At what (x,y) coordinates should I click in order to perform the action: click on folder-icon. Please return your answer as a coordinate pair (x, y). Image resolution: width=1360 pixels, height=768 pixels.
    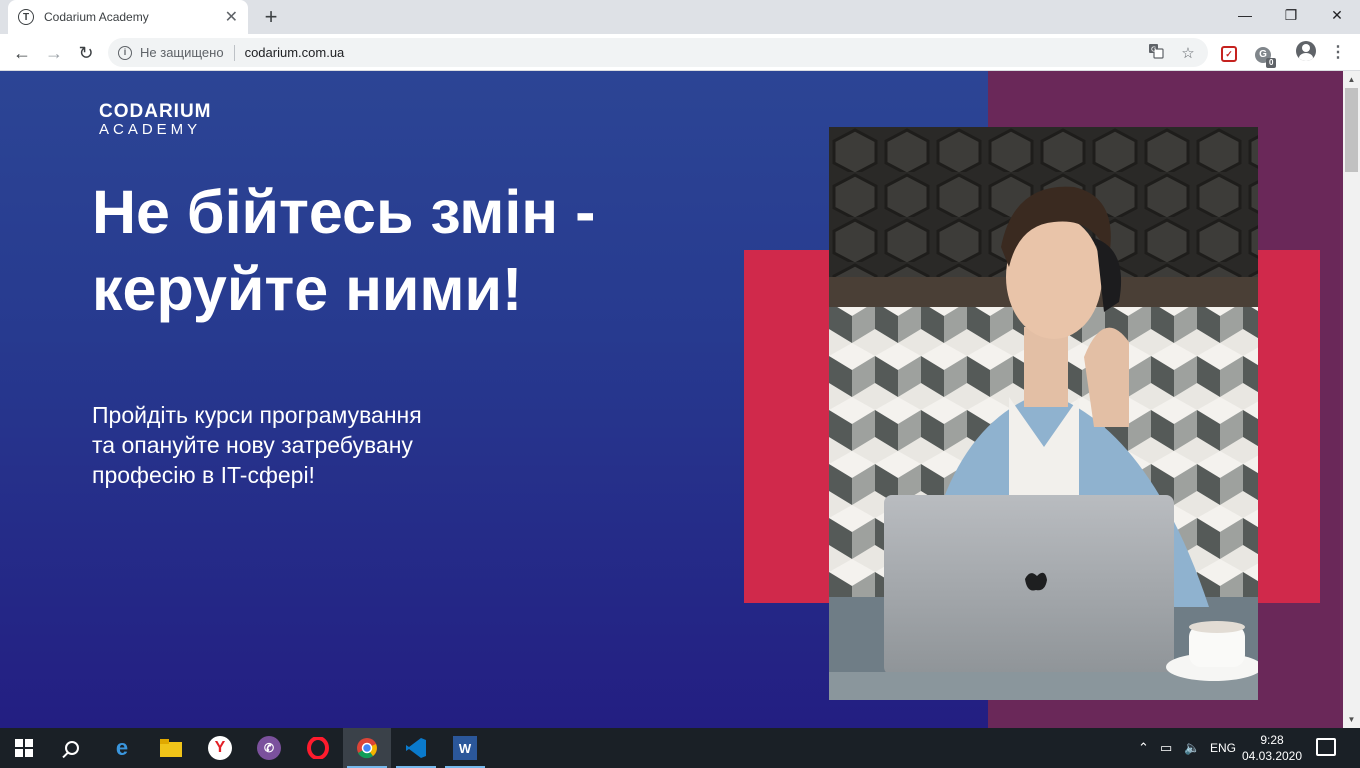
    Looking at the image, I should click on (171, 748).